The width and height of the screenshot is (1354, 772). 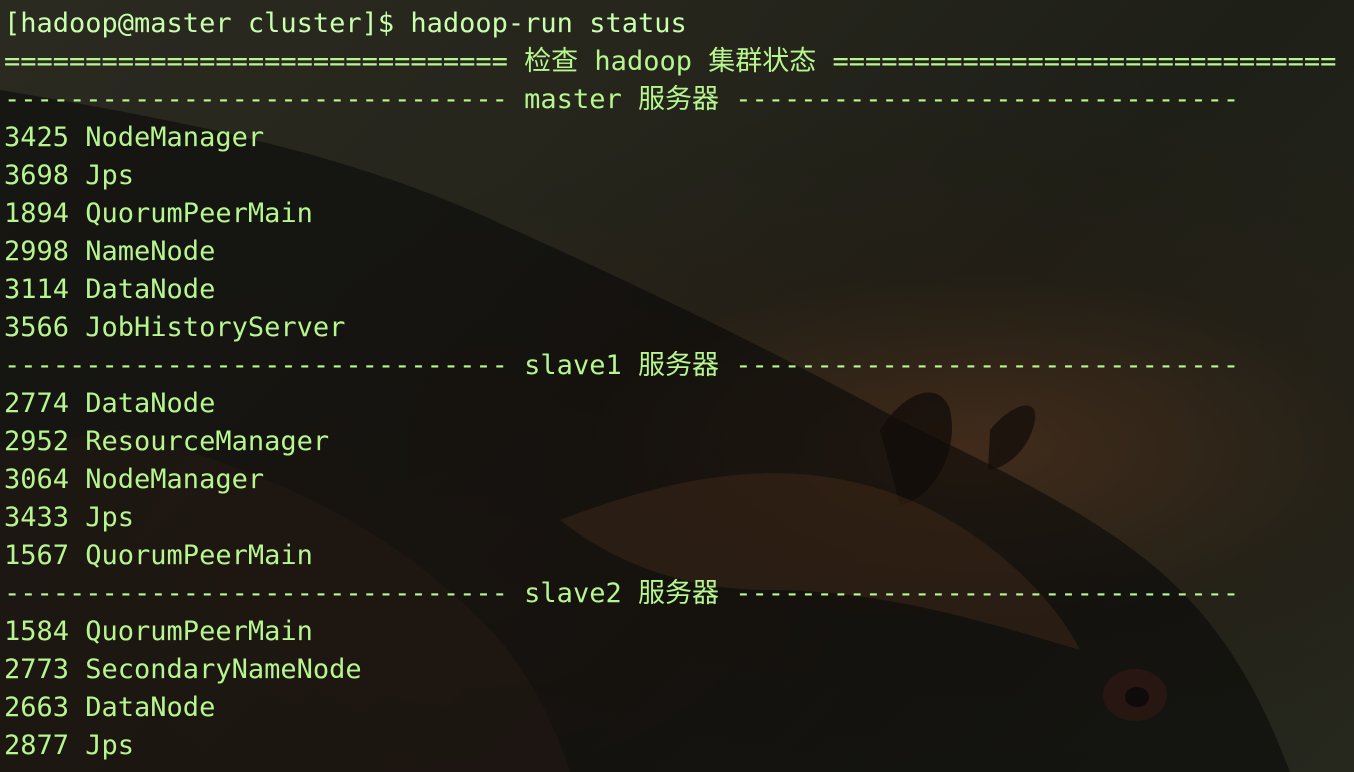 What do you see at coordinates (158, 631) in the screenshot?
I see `process-line: 1584 QuorumPeerMain` at bounding box center [158, 631].